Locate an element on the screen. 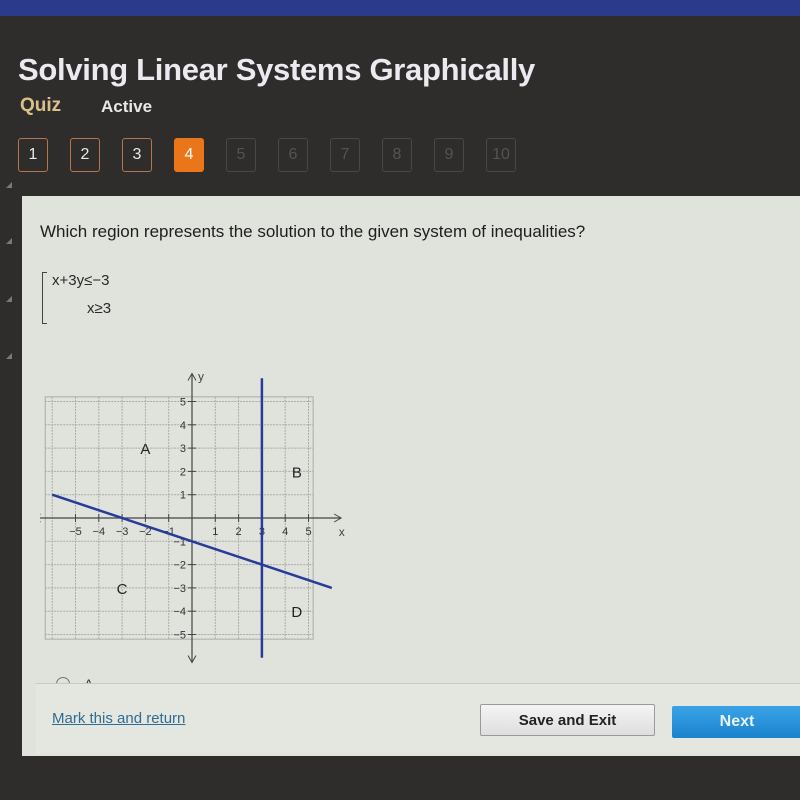  coordinate-graph: −5−4−3−2−11234554321−1−2−3−4−5xy ABCD is located at coordinates (192, 517).